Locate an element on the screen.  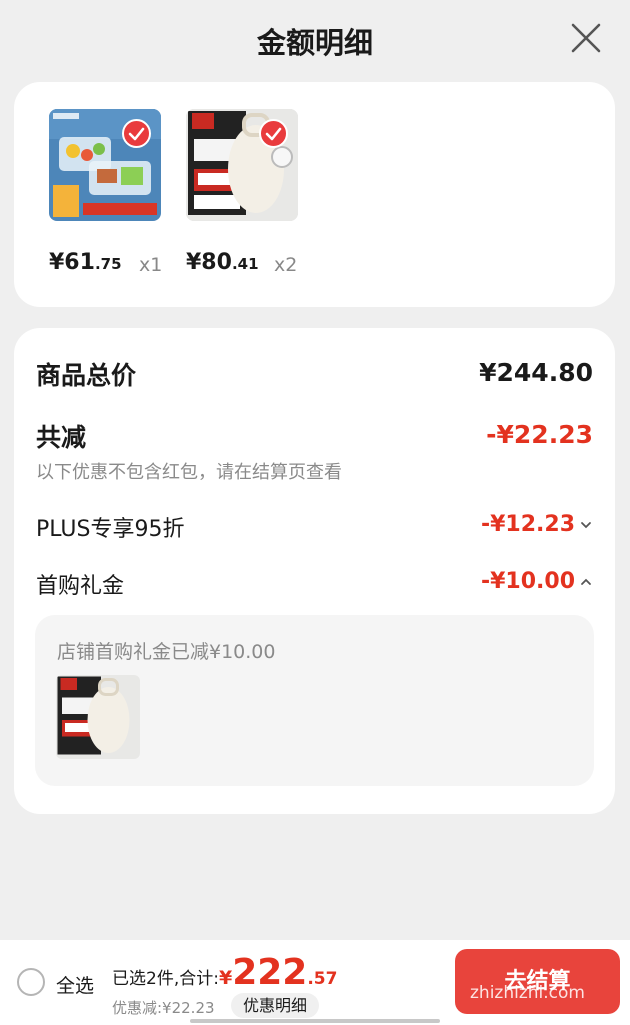
chevron-down-icon is located at coordinates (586, 525).